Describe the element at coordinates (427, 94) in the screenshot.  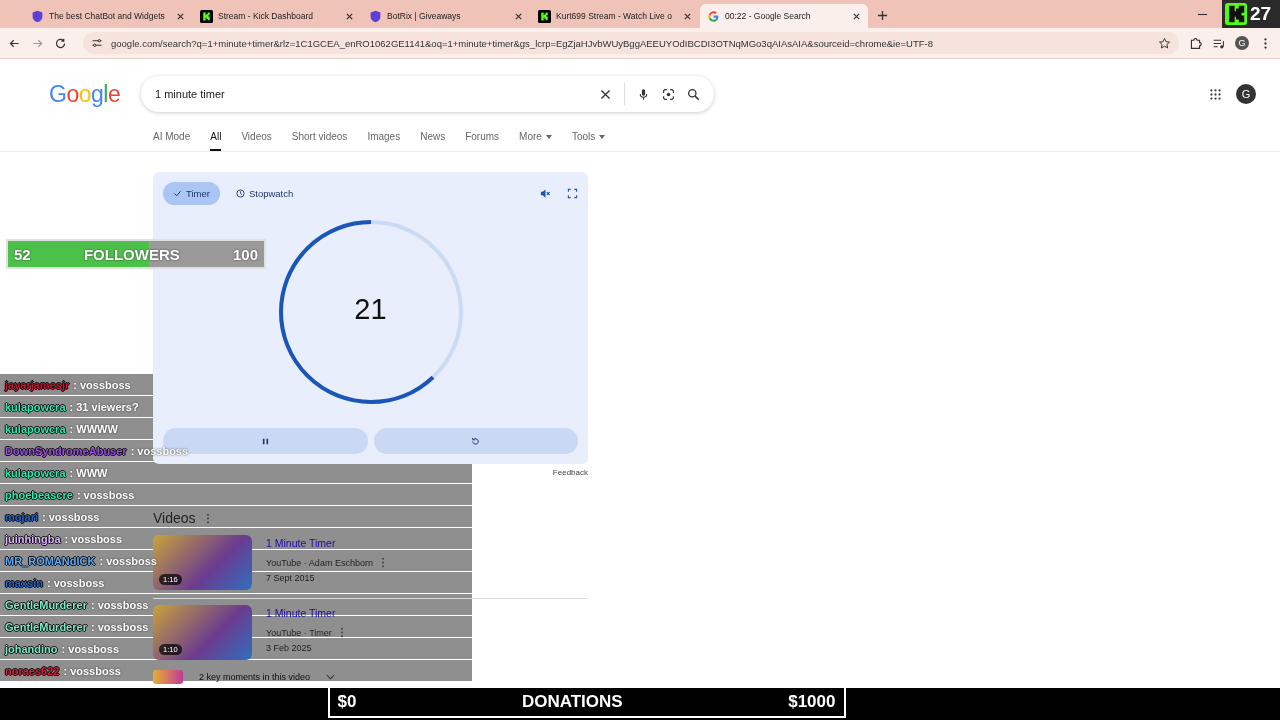
I see `search-field: 1 minute timer` at that location.